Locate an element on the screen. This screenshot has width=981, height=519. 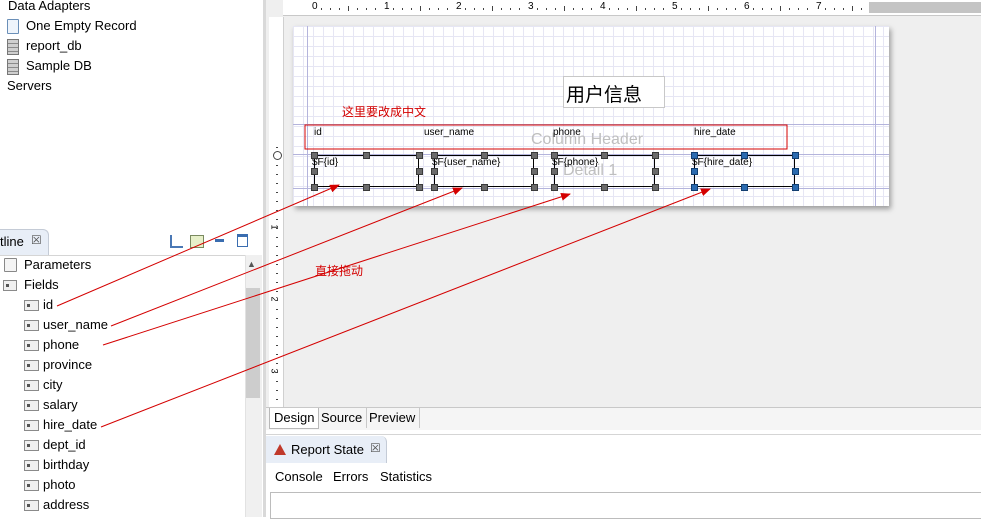
drag-arrow-user-name is located at coordinates (286, 257).